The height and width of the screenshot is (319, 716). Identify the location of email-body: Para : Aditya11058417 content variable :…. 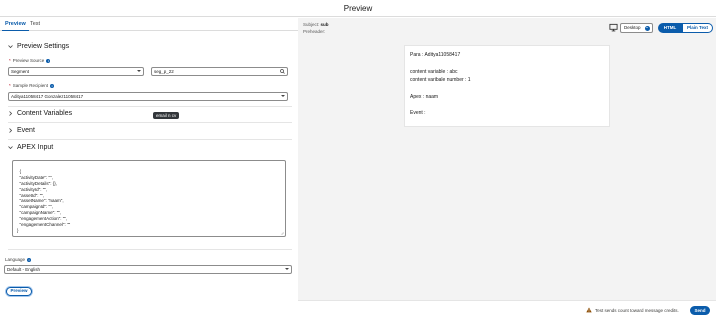
(507, 86).